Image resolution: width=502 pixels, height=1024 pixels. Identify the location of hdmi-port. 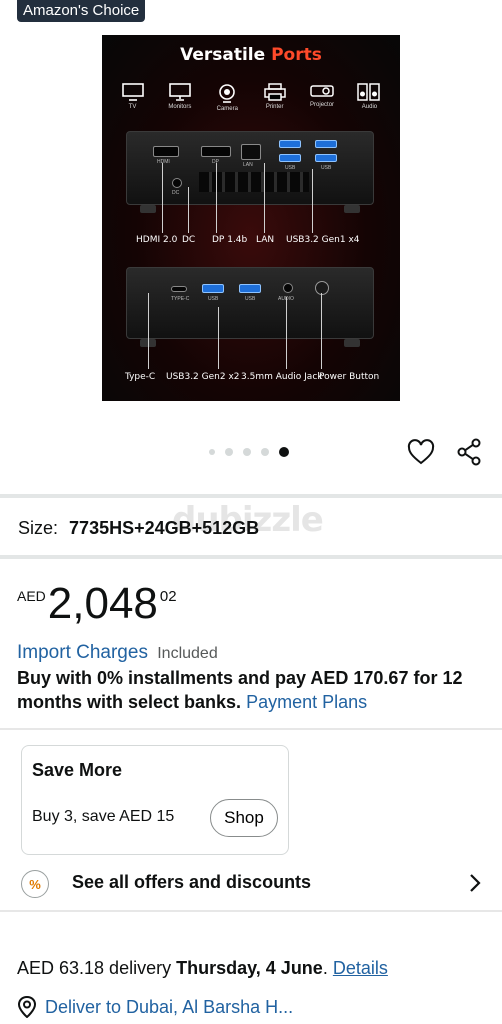
(166, 151).